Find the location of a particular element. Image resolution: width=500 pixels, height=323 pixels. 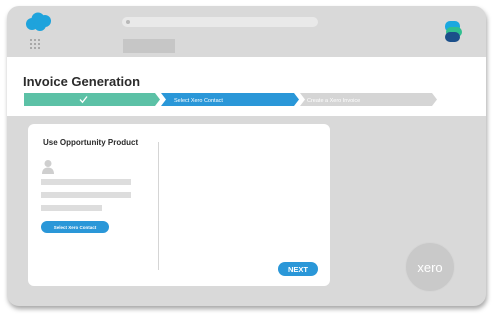

step-select-contact-label: Select Xero Contact is located at coordinates (198, 101).